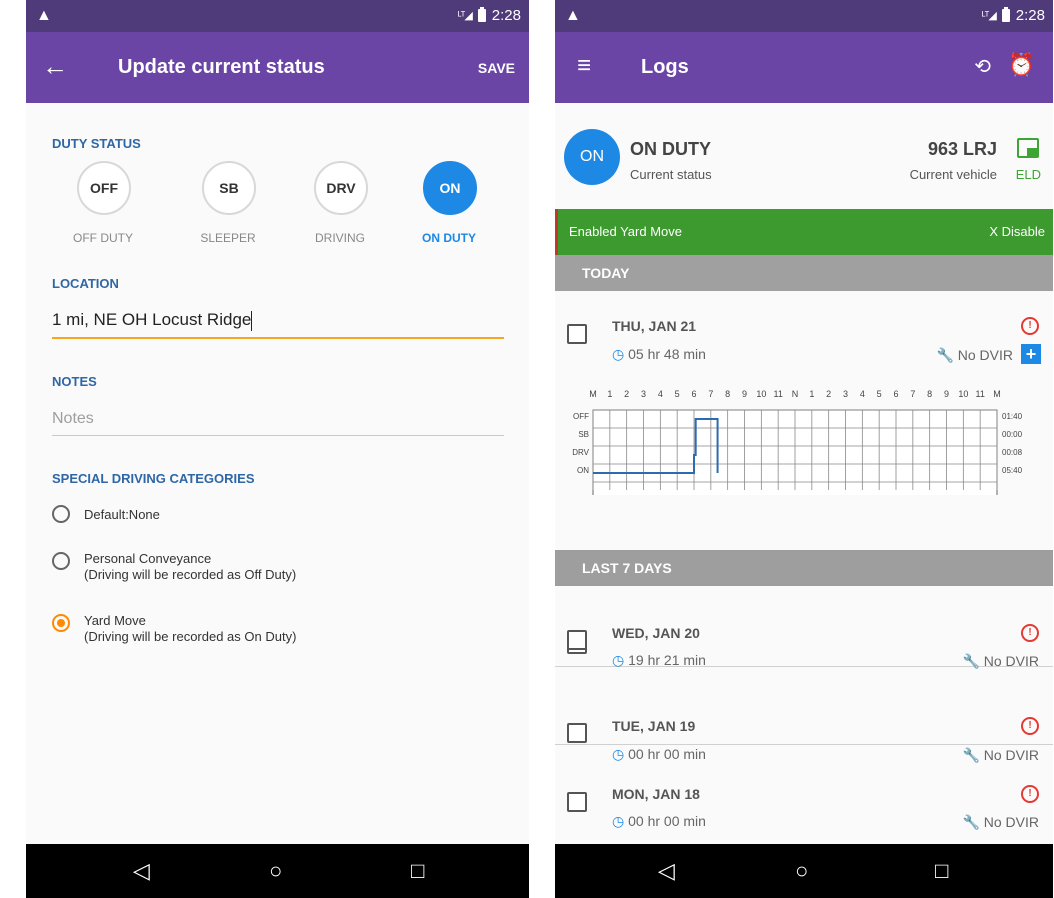 The width and height of the screenshot is (1054, 898). What do you see at coordinates (96, 143) in the screenshot?
I see `duty-status-heading: DUTY STATUS` at bounding box center [96, 143].